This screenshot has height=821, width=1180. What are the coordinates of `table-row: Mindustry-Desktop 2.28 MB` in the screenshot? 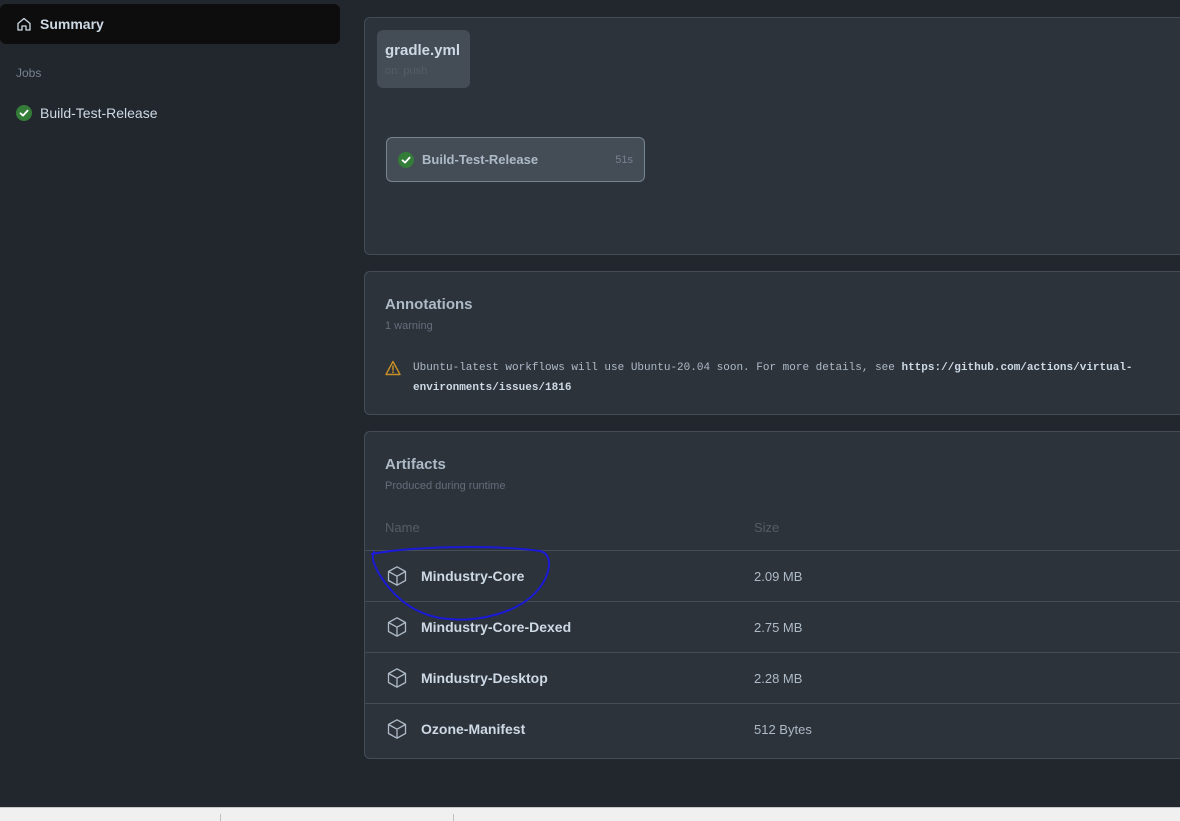 It's located at (772, 677).